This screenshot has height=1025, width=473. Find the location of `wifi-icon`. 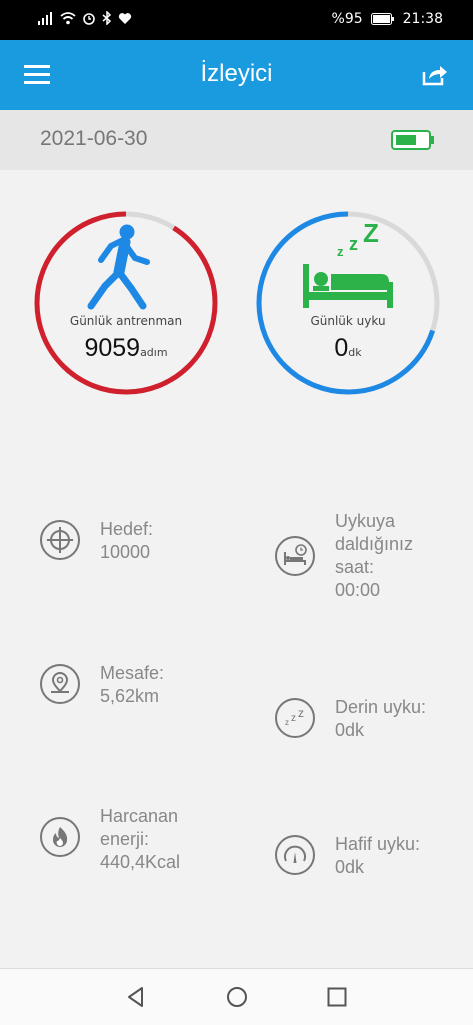

wifi-icon is located at coordinates (68, 17).